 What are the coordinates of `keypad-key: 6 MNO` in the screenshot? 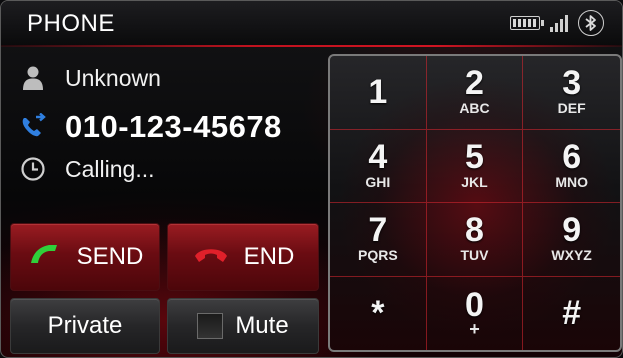 It's located at (571, 166).